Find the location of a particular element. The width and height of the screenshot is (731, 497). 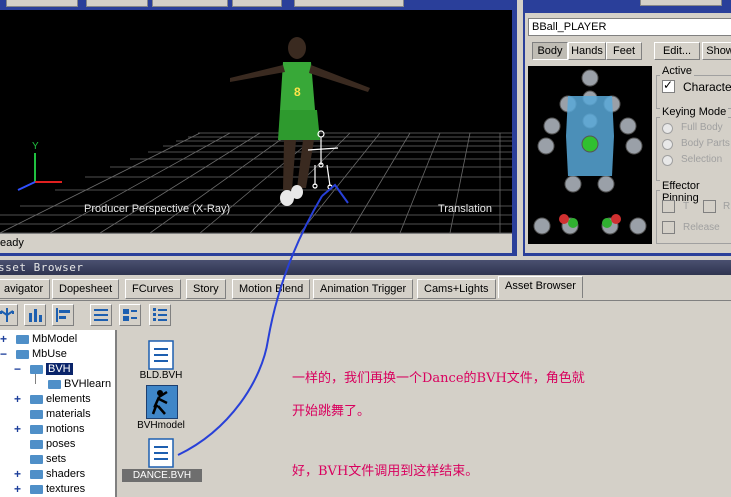

thumbnail-view-icon is located at coordinates (130, 315).